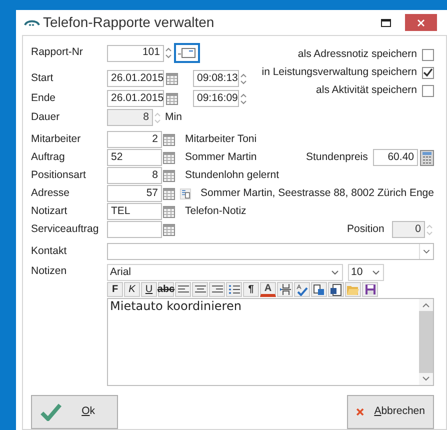  Describe the element at coordinates (285, 289) in the screenshot. I see `page-break-icon` at that location.